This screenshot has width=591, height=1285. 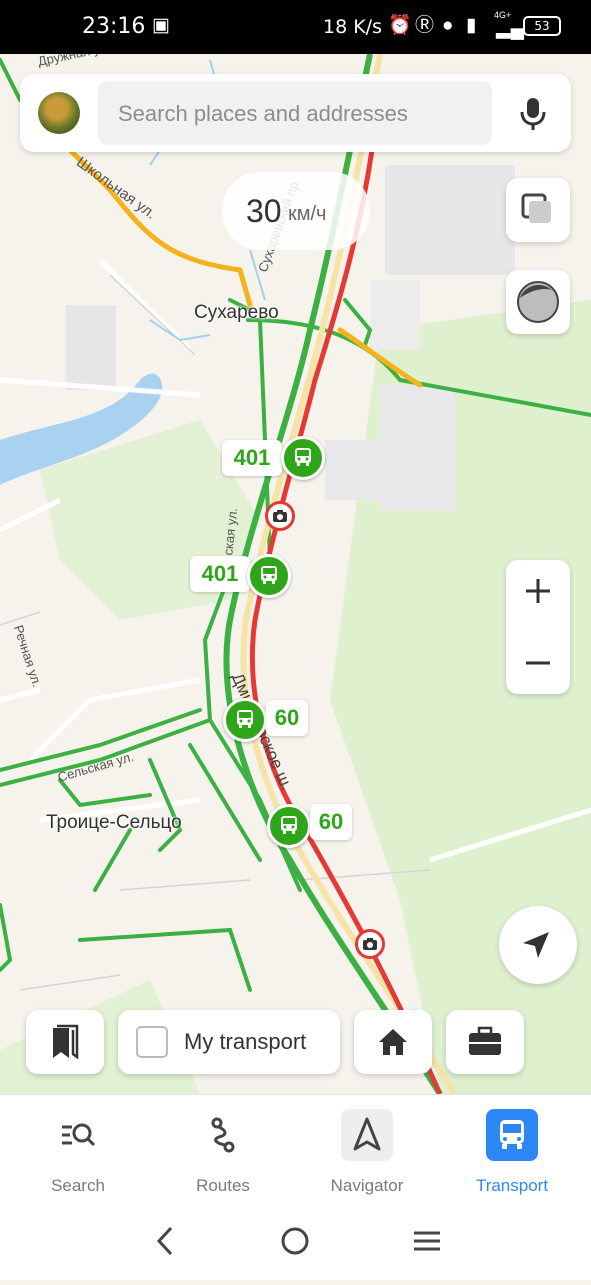 I want to click on speed-limit-value: 30, so click(x=264, y=211).